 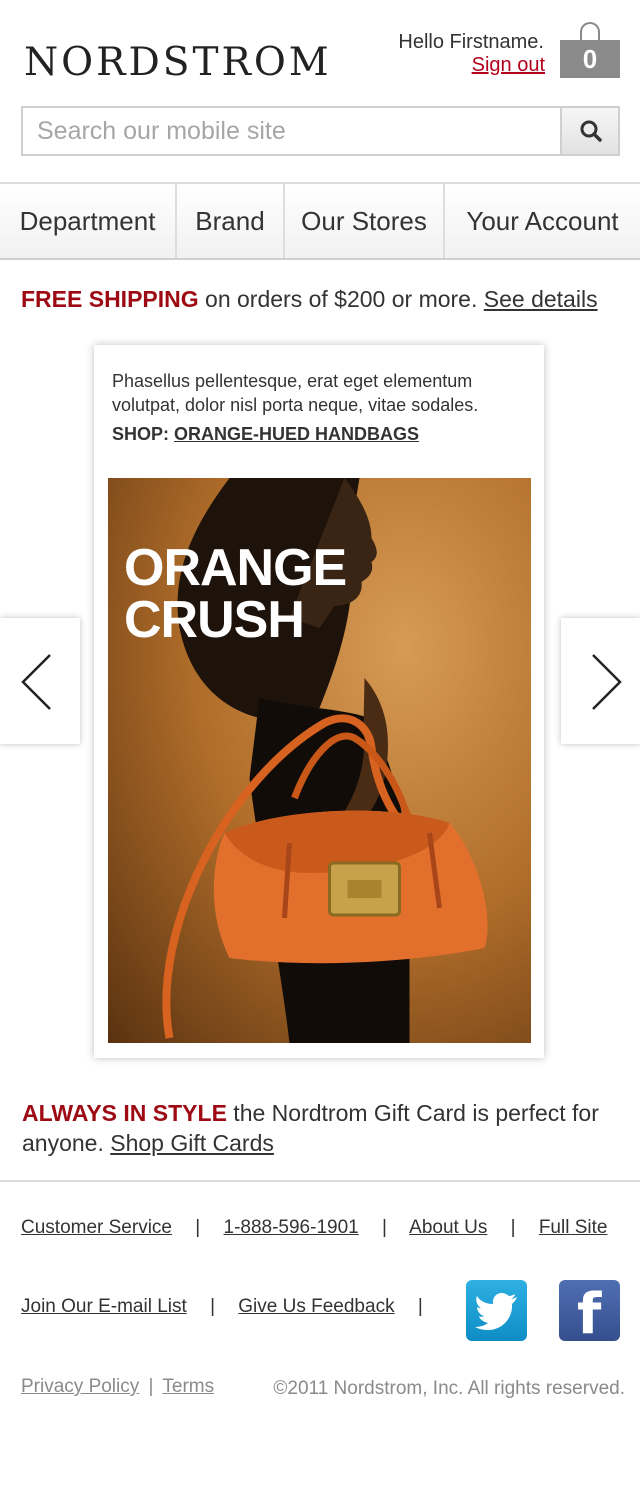 What do you see at coordinates (471, 42) in the screenshot?
I see `greeting-text: Hello Firstname.` at bounding box center [471, 42].